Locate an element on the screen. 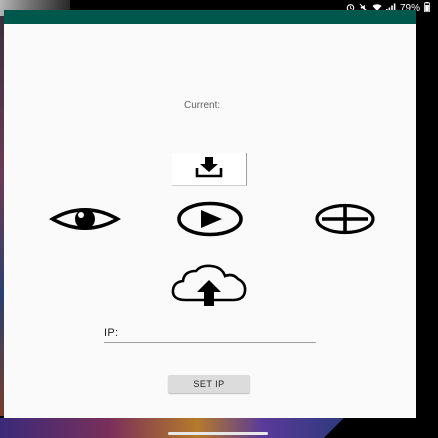  ip-field-row: IP: is located at coordinates (210, 334).